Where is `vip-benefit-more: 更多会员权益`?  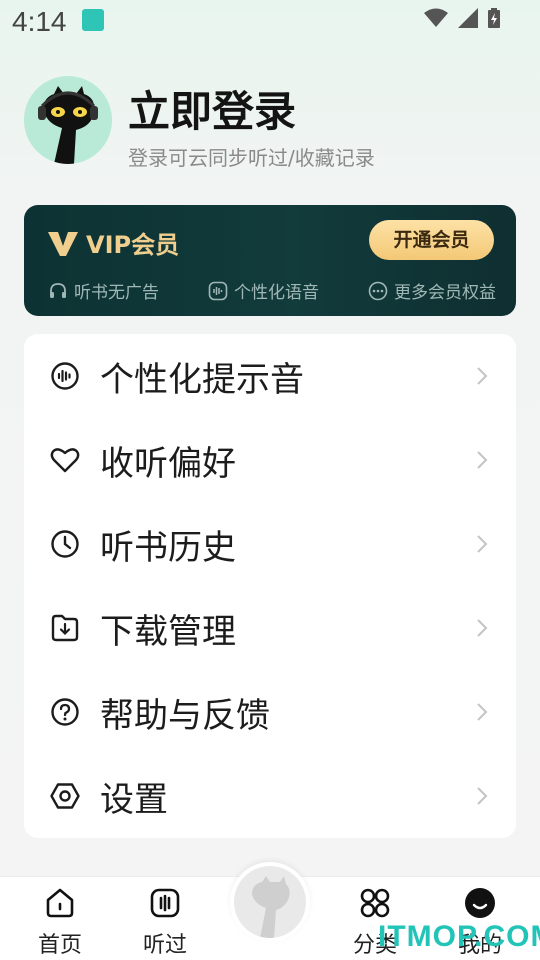 vip-benefit-more: 更多会员权益 is located at coordinates (432, 290).